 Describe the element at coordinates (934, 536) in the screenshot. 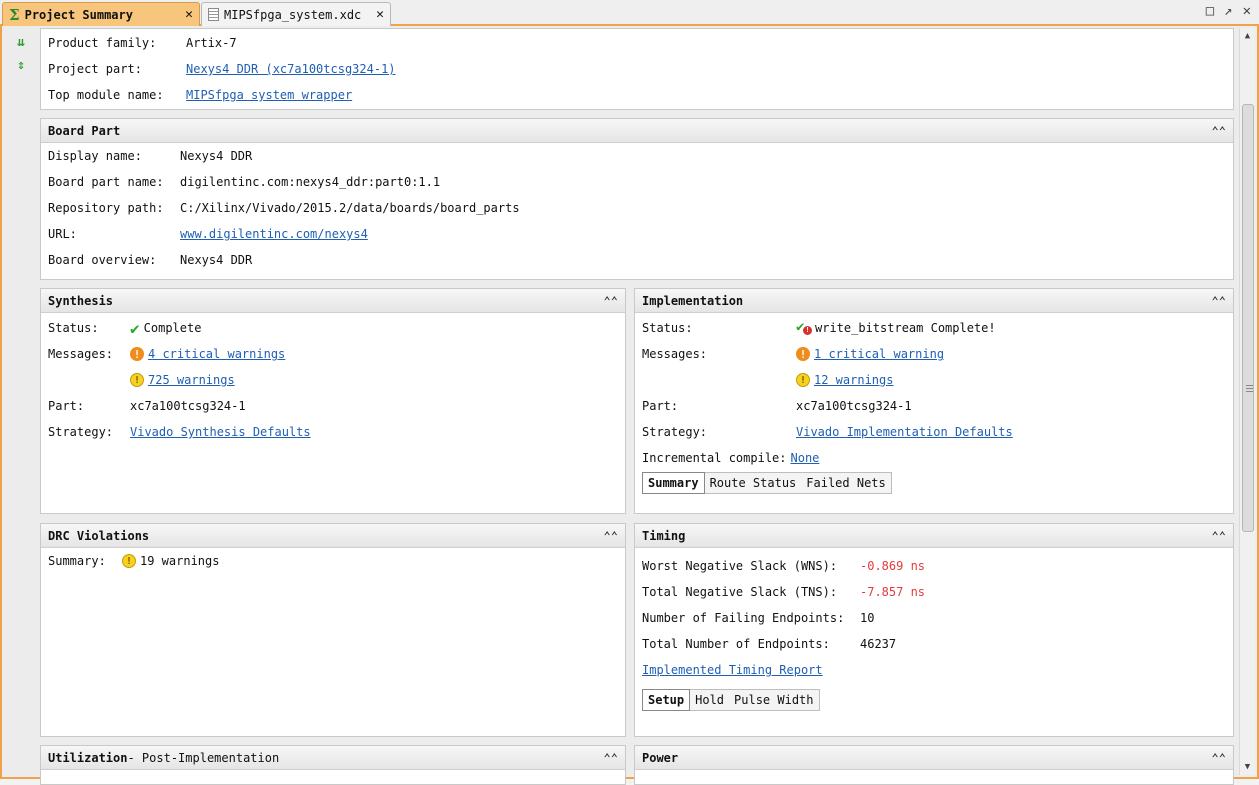

I see `panel-header: Timing ⌃⌃` at that location.